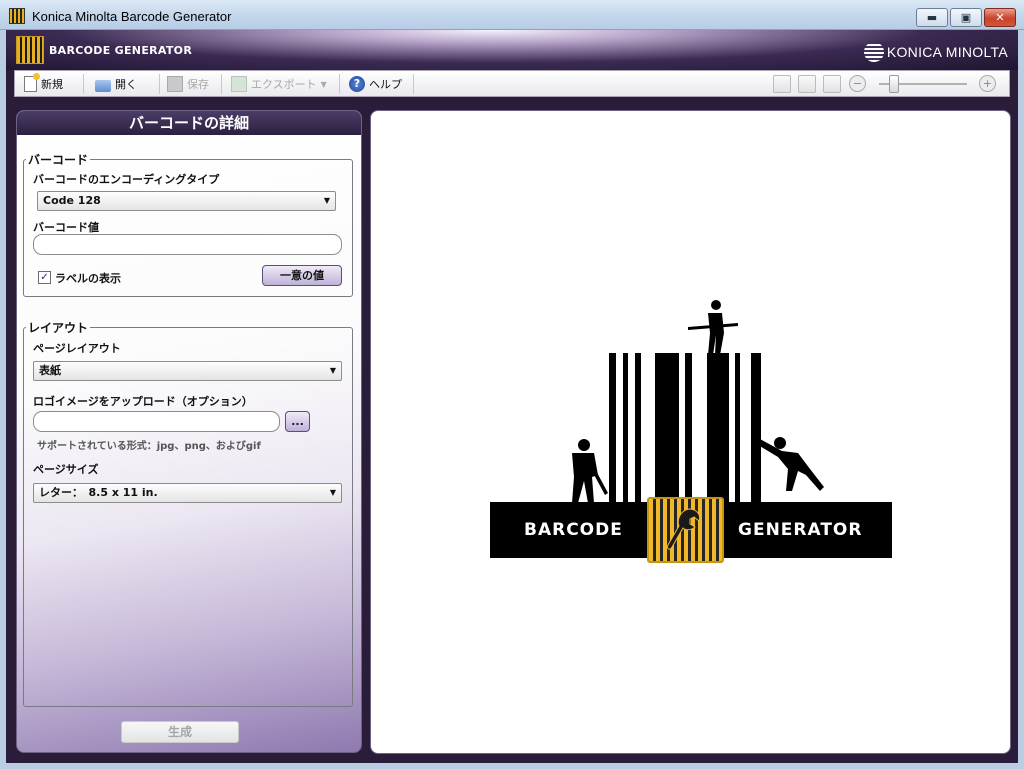 The image size is (1024, 769). Describe the element at coordinates (573, 530) in the screenshot. I see `logo-text-barcode: BARCODE` at that location.